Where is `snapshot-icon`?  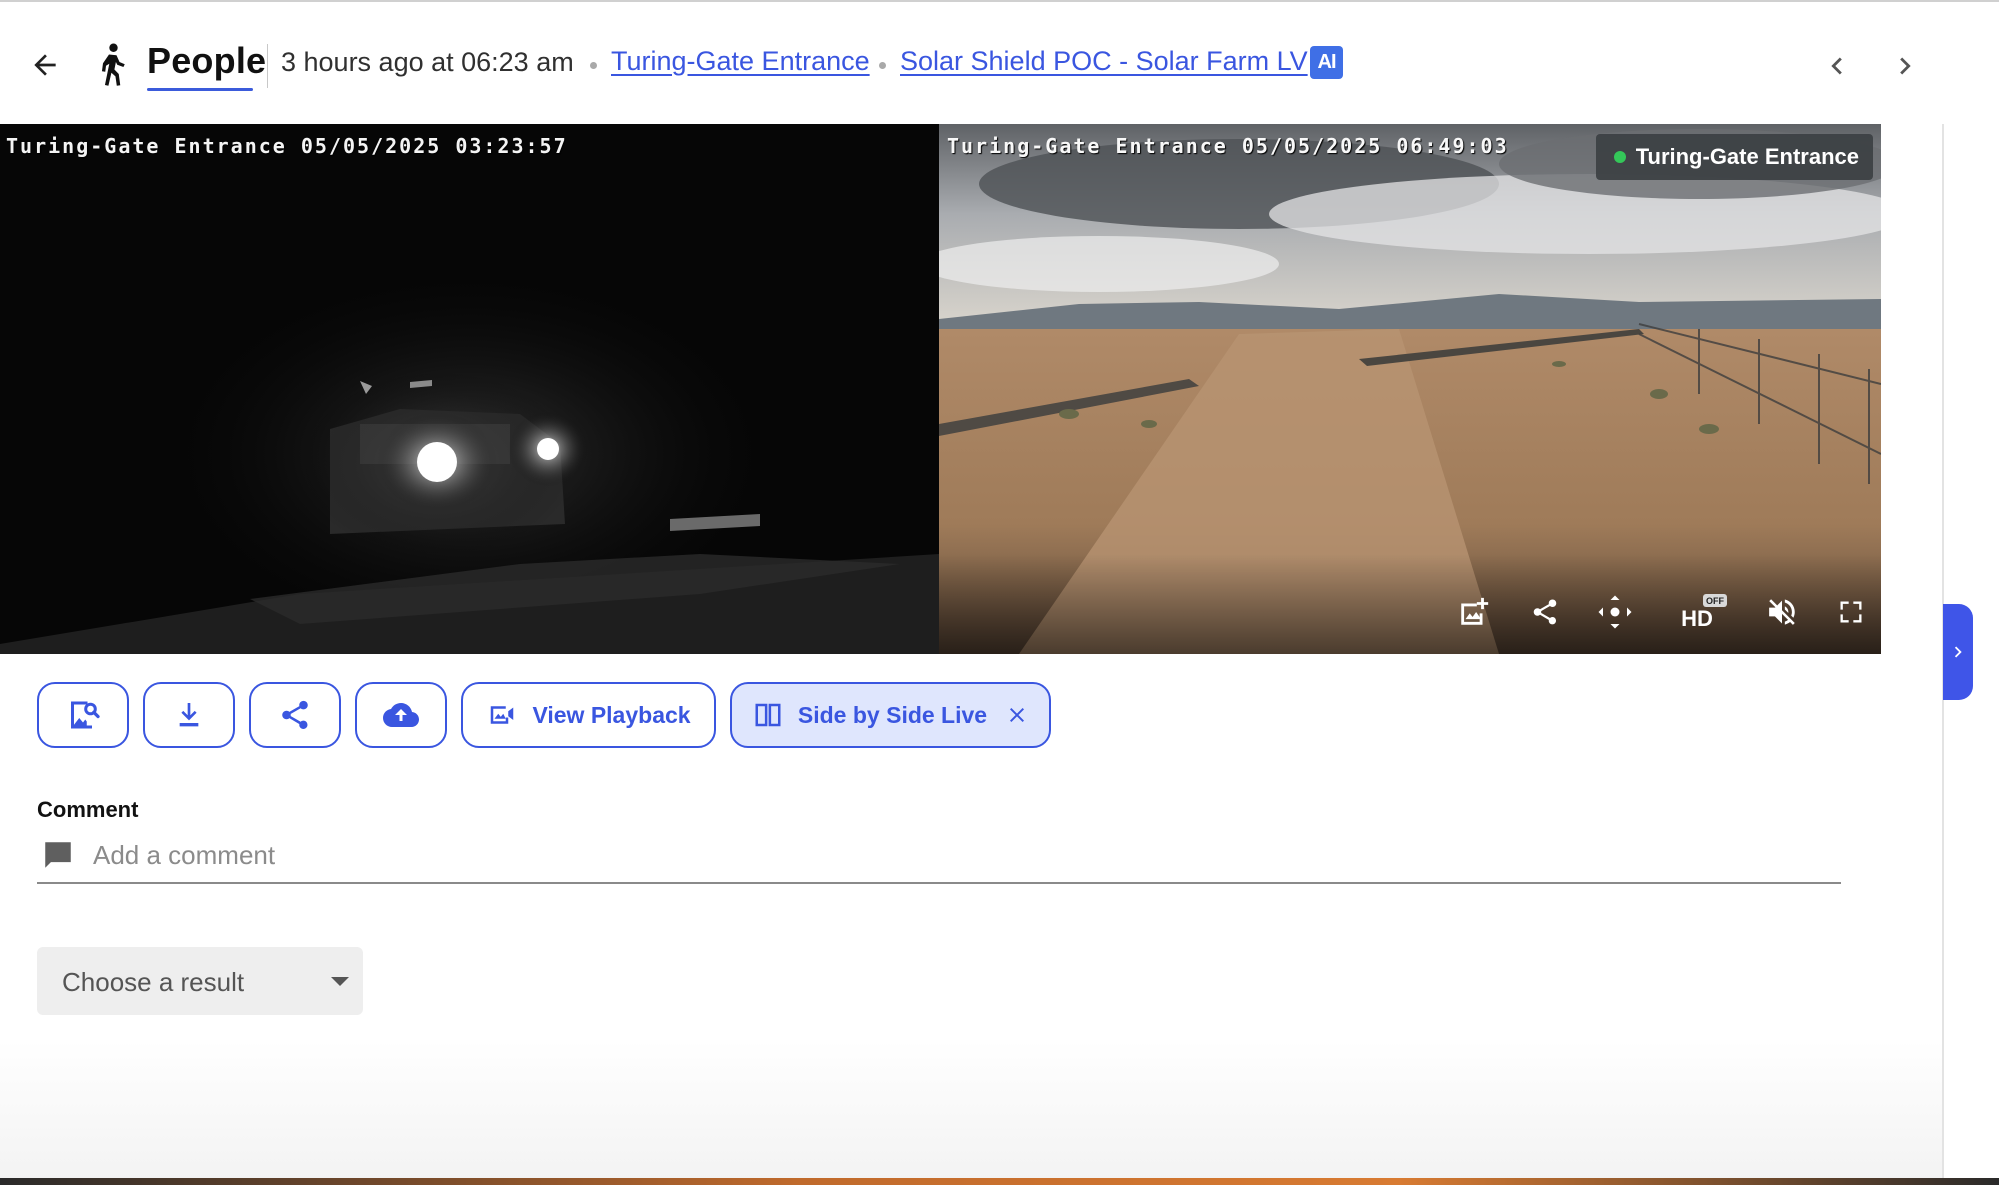
snapshot-icon is located at coordinates (1475, 611).